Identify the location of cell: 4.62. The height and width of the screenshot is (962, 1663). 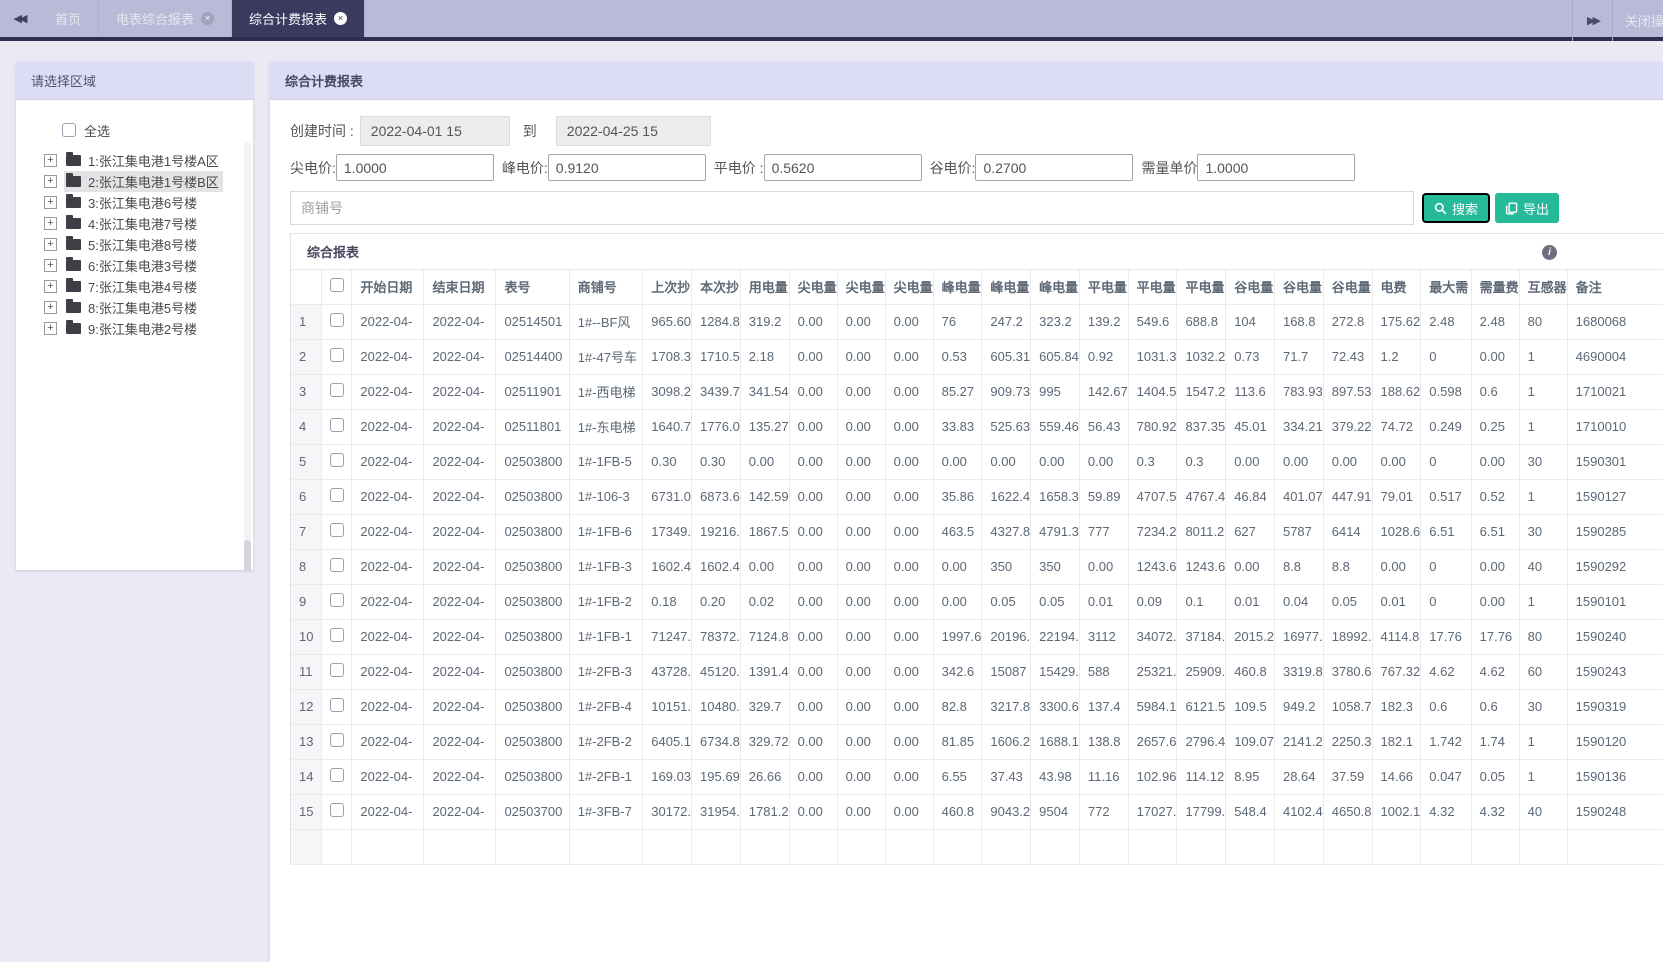
(1446, 672).